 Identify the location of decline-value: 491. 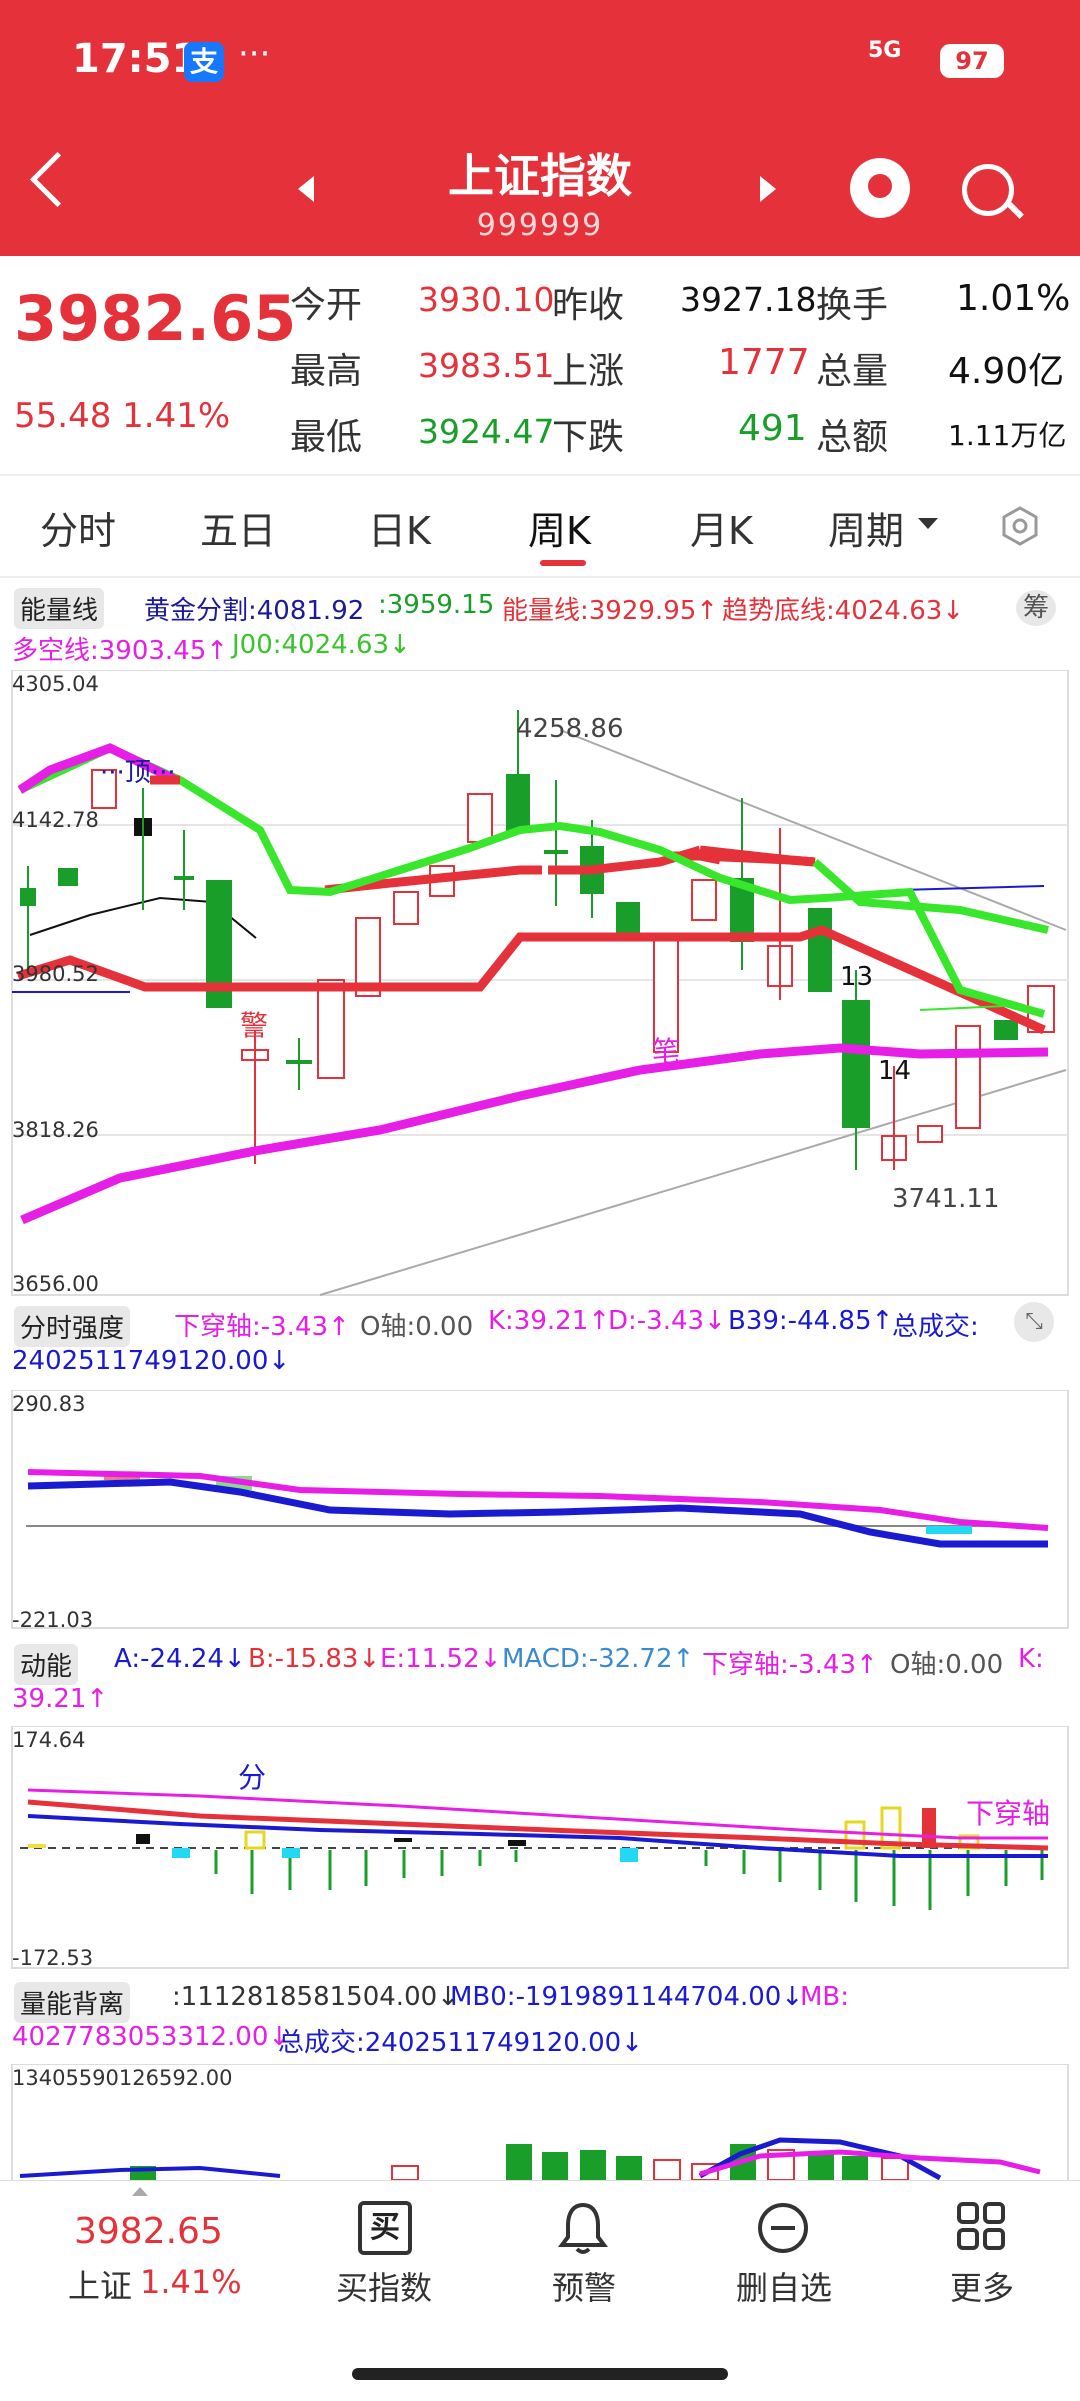
(772, 428).